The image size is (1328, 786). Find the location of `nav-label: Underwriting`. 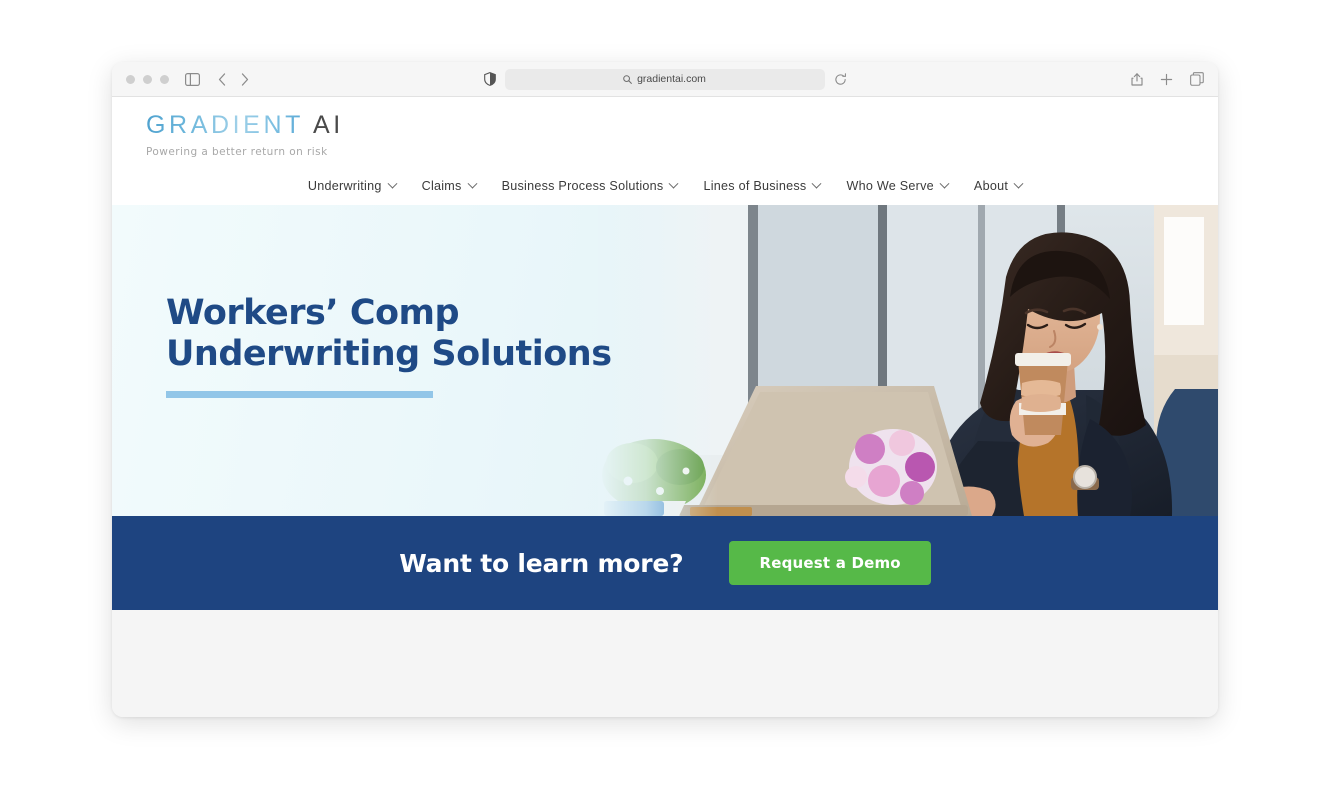

nav-label: Underwriting is located at coordinates (344, 186).